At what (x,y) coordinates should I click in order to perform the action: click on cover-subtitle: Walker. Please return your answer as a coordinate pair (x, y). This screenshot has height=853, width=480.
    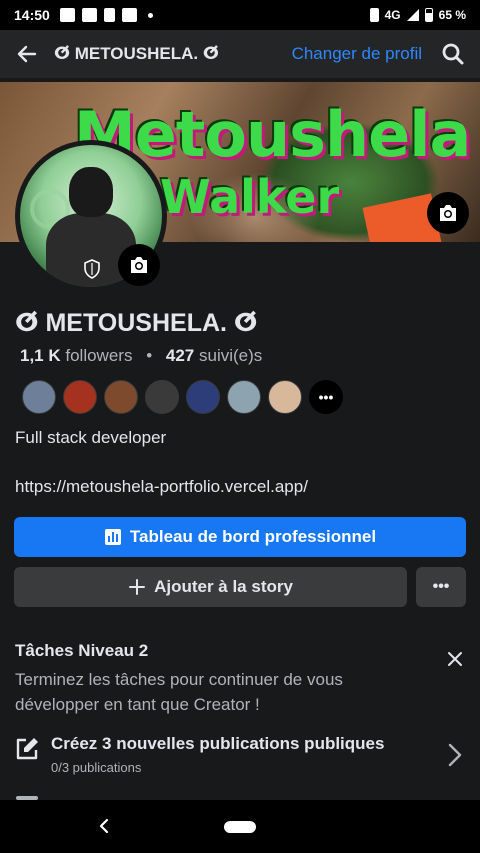
    Looking at the image, I should click on (250, 197).